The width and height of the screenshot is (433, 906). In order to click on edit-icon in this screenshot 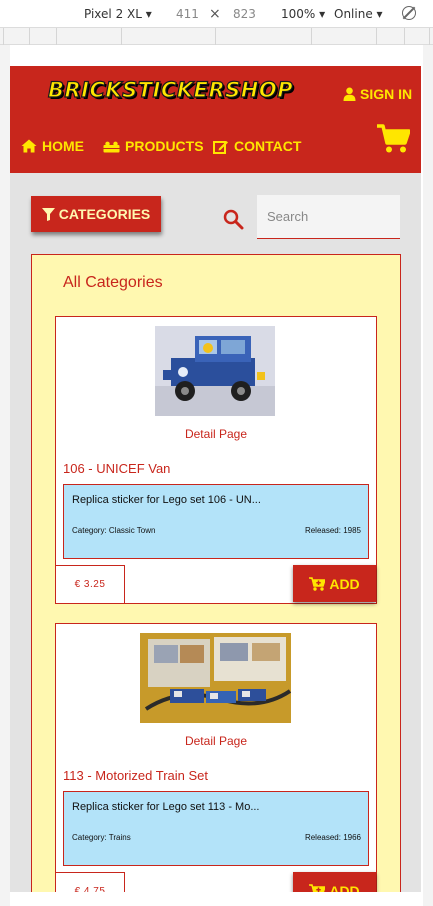, I will do `click(220, 147)`.